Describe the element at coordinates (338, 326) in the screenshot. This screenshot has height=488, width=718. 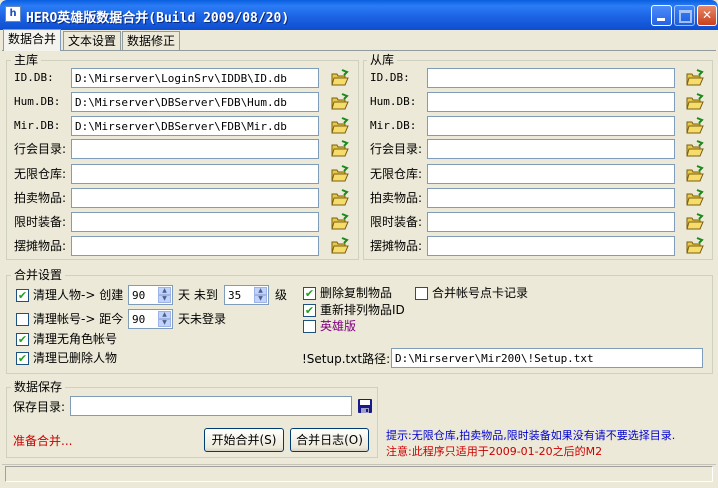
I see `hero-label: 英雄版` at that location.